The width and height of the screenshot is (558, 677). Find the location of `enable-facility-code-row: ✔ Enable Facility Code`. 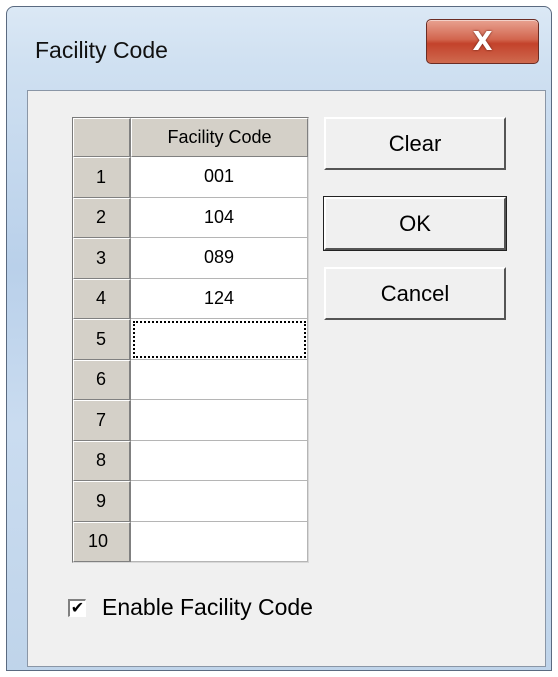

enable-facility-code-row: ✔ Enable Facility Code is located at coordinates (190, 607).